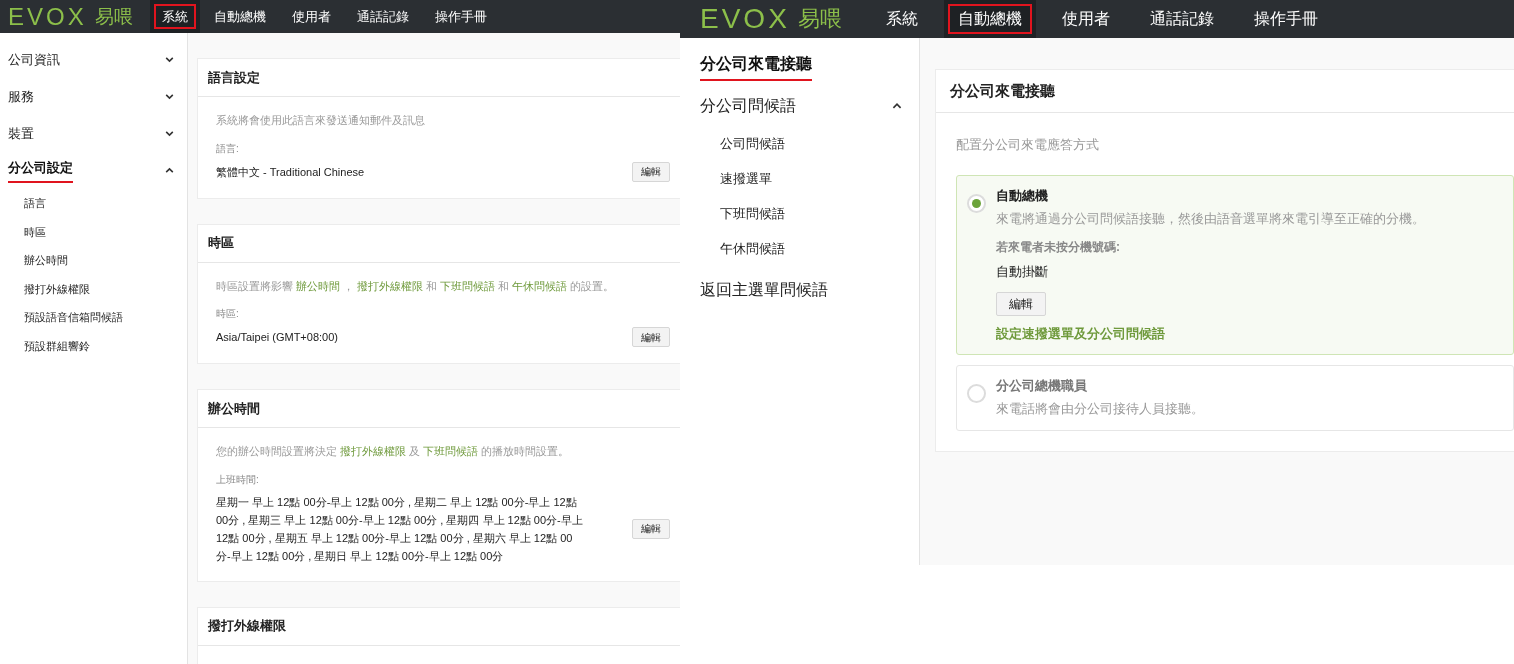 The height and width of the screenshot is (664, 1514). Describe the element at coordinates (318, 285) in the screenshot. I see `link: 辦公時間` at that location.